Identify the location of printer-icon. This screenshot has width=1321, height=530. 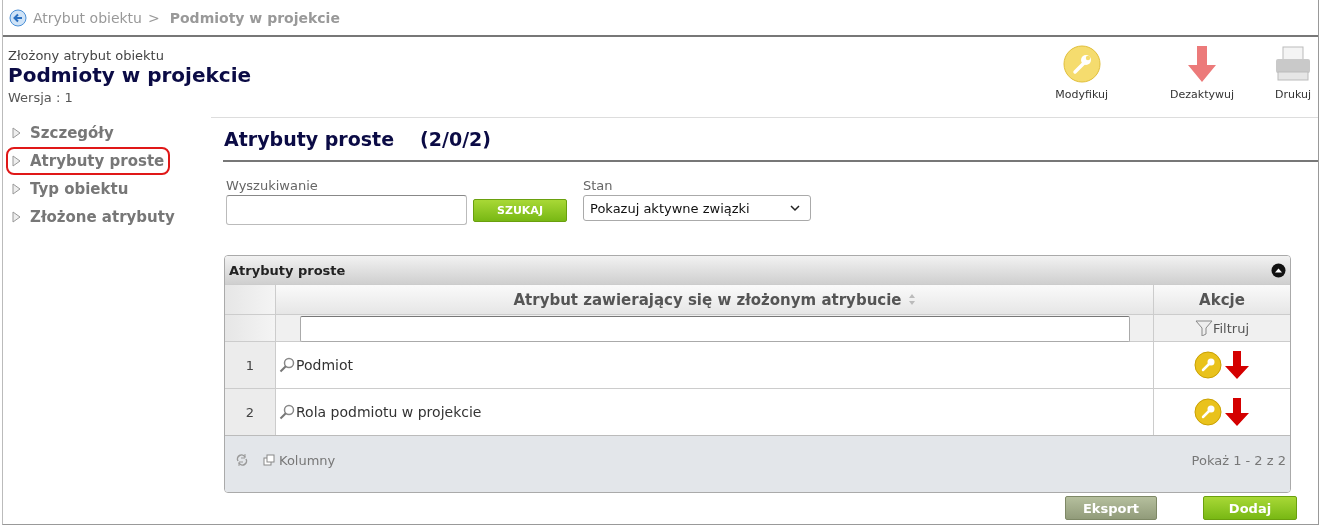
(1293, 64).